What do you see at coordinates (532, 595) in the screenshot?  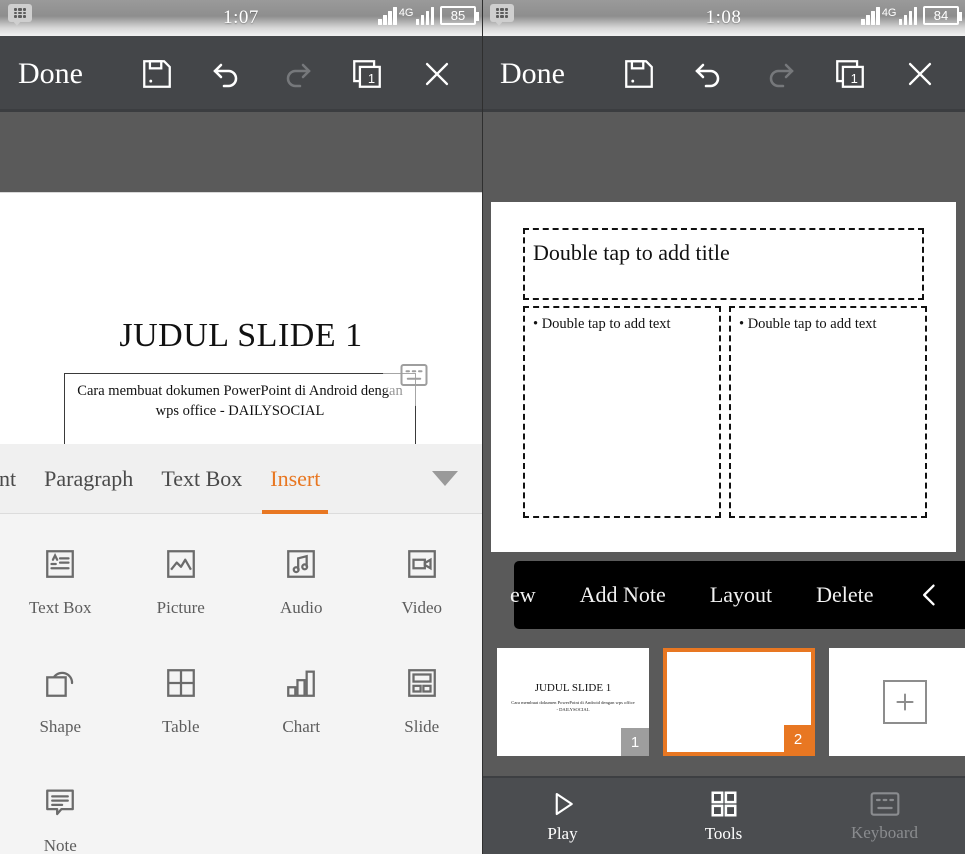 I see `context-item-new: ew` at bounding box center [532, 595].